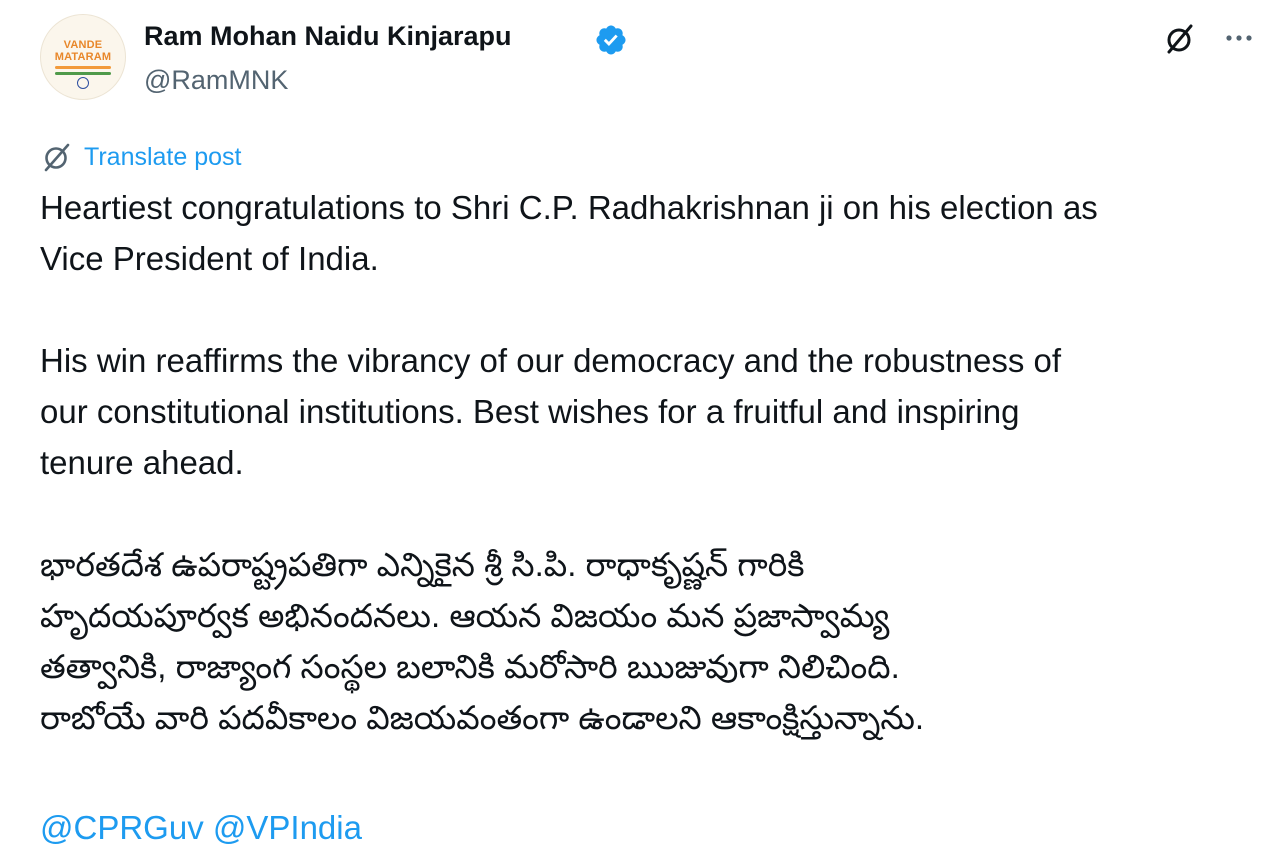  I want to click on avatar-chakra, so click(83, 83).